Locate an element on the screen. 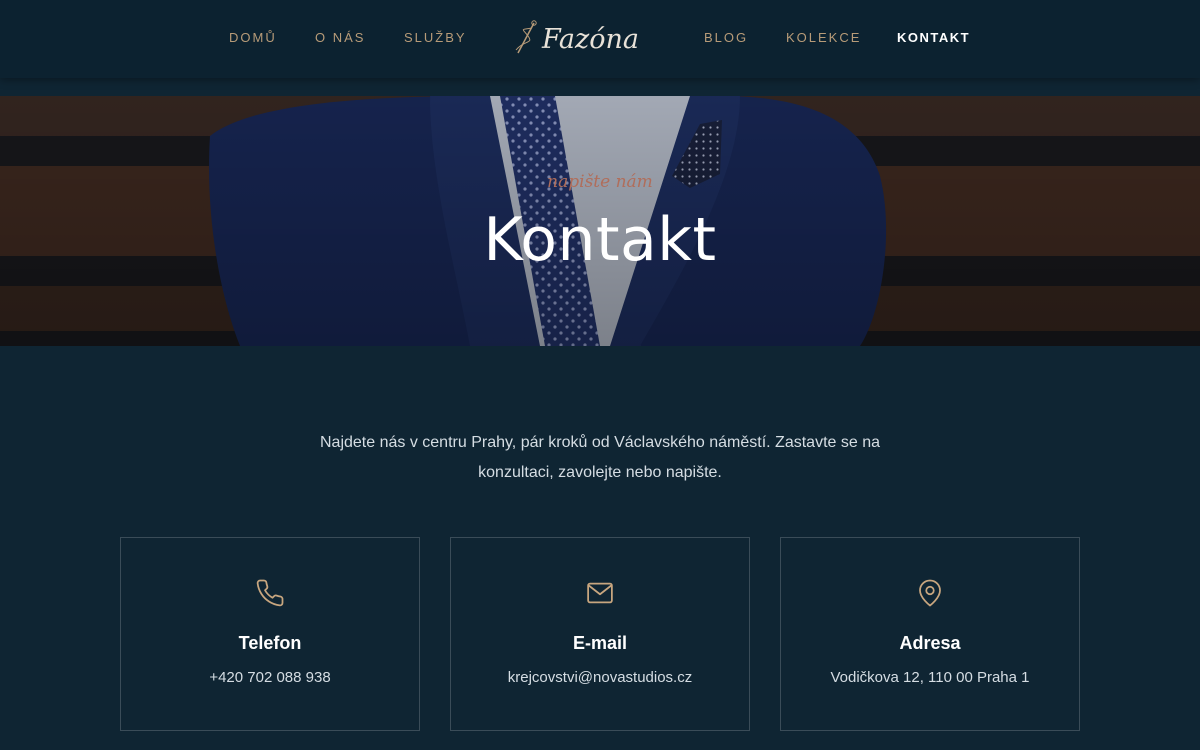 This screenshot has width=1200, height=750. card-title: Adresa is located at coordinates (930, 643).